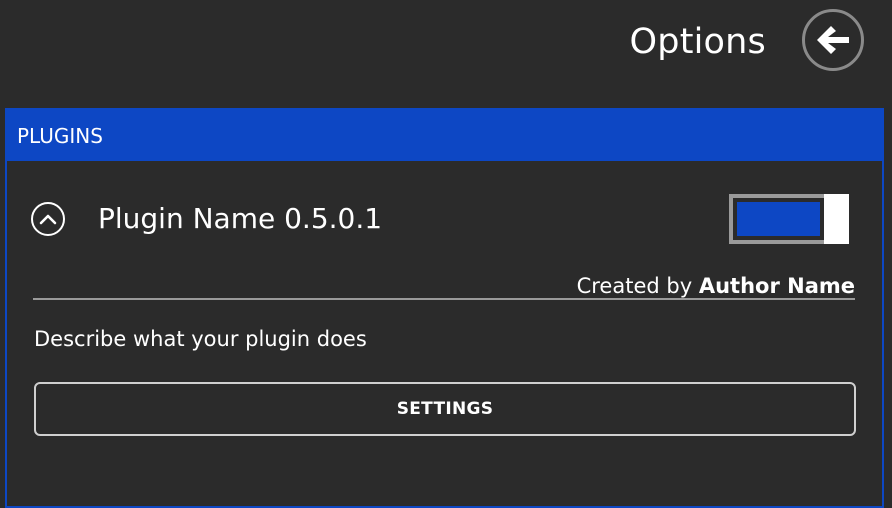 This screenshot has width=892, height=508. What do you see at coordinates (444, 299) in the screenshot?
I see `divider` at bounding box center [444, 299].